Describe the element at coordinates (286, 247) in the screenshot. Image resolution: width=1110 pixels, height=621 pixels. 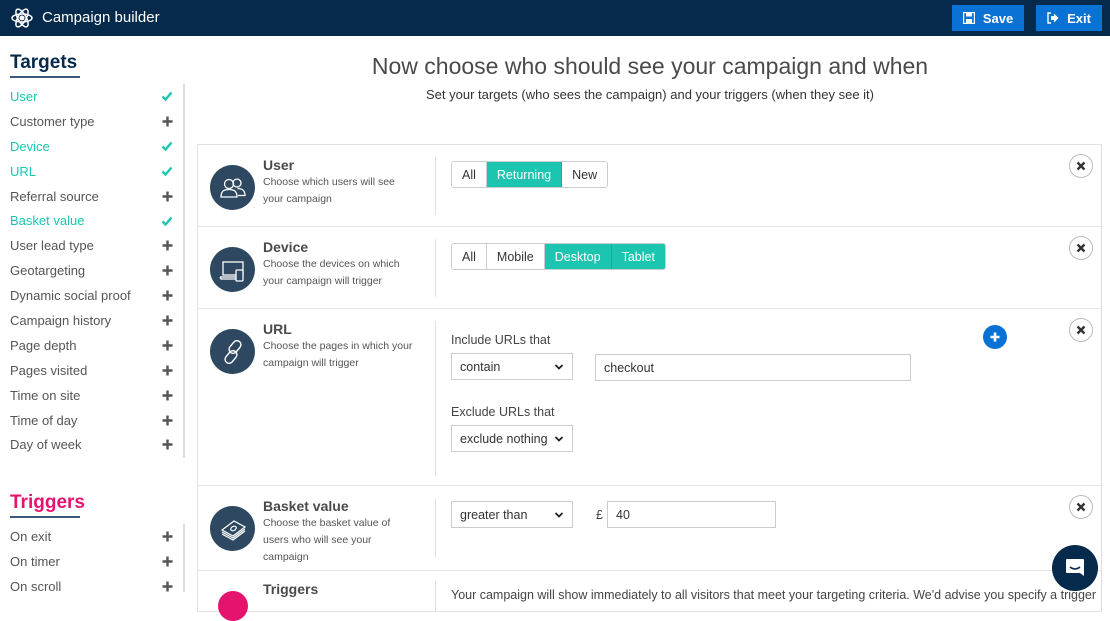
I see `device-title: Device` at that location.